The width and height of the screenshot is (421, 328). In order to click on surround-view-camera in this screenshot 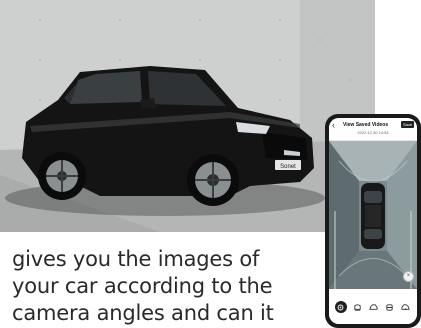, I will do `click(373, 215)`.